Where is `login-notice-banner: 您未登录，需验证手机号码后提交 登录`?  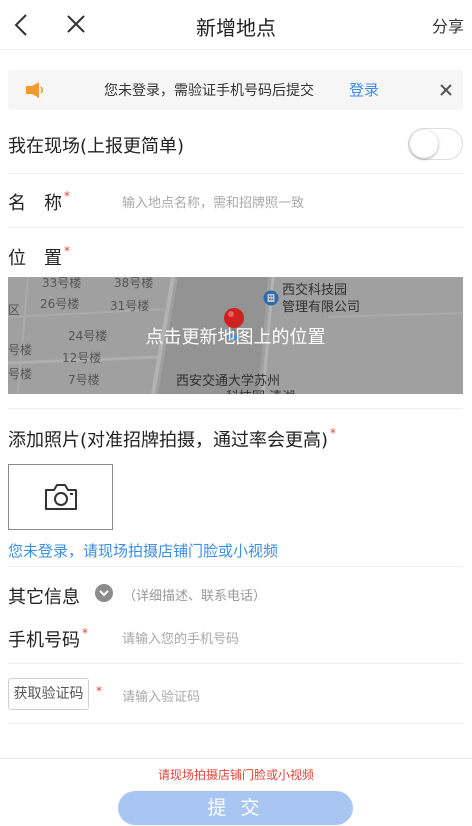 login-notice-banner: 您未登录，需验证手机号码后提交 登录 is located at coordinates (235, 90).